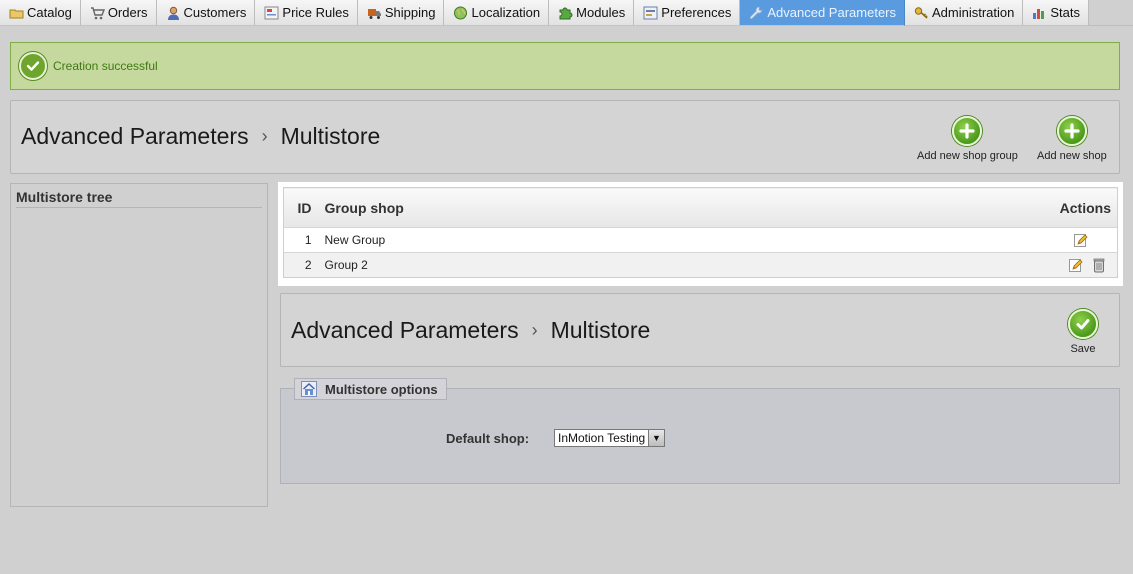  Describe the element at coordinates (696, 12) in the screenshot. I see `tab-label: Preferences` at that location.